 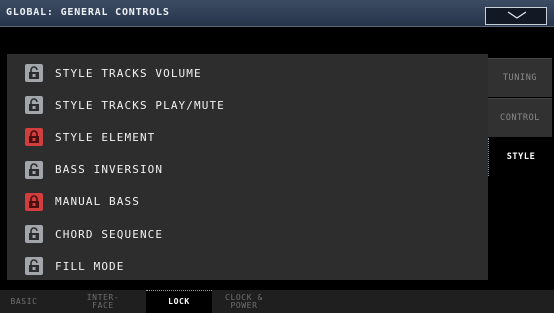 I want to click on lock-row: STYLE ELEMENT, so click(x=247, y=137).